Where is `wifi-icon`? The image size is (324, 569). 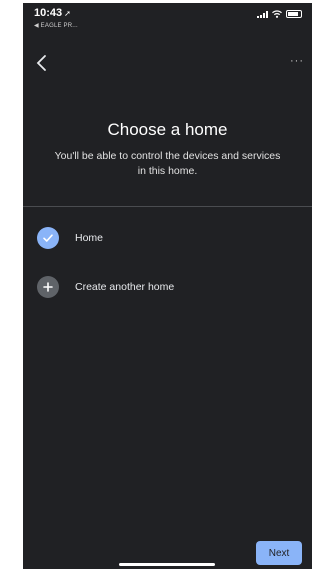
wifi-icon is located at coordinates (277, 14).